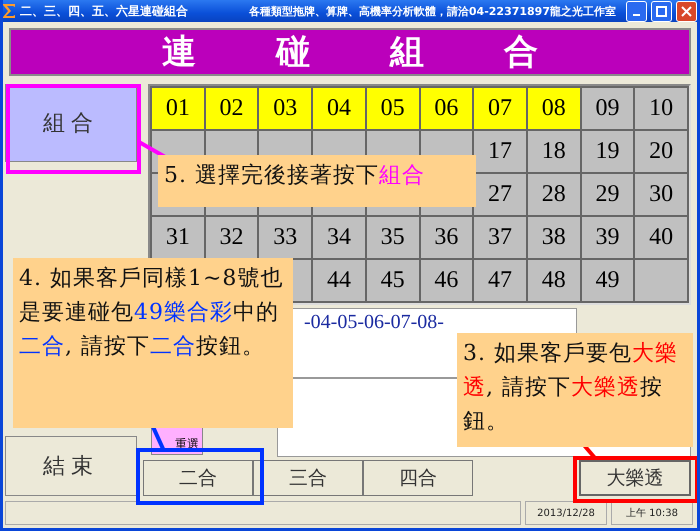 Image resolution: width=700 pixels, height=531 pixels. What do you see at coordinates (104, 11) in the screenshot?
I see `window-title: 二、三、四、五、六星連碰組合` at bounding box center [104, 11].